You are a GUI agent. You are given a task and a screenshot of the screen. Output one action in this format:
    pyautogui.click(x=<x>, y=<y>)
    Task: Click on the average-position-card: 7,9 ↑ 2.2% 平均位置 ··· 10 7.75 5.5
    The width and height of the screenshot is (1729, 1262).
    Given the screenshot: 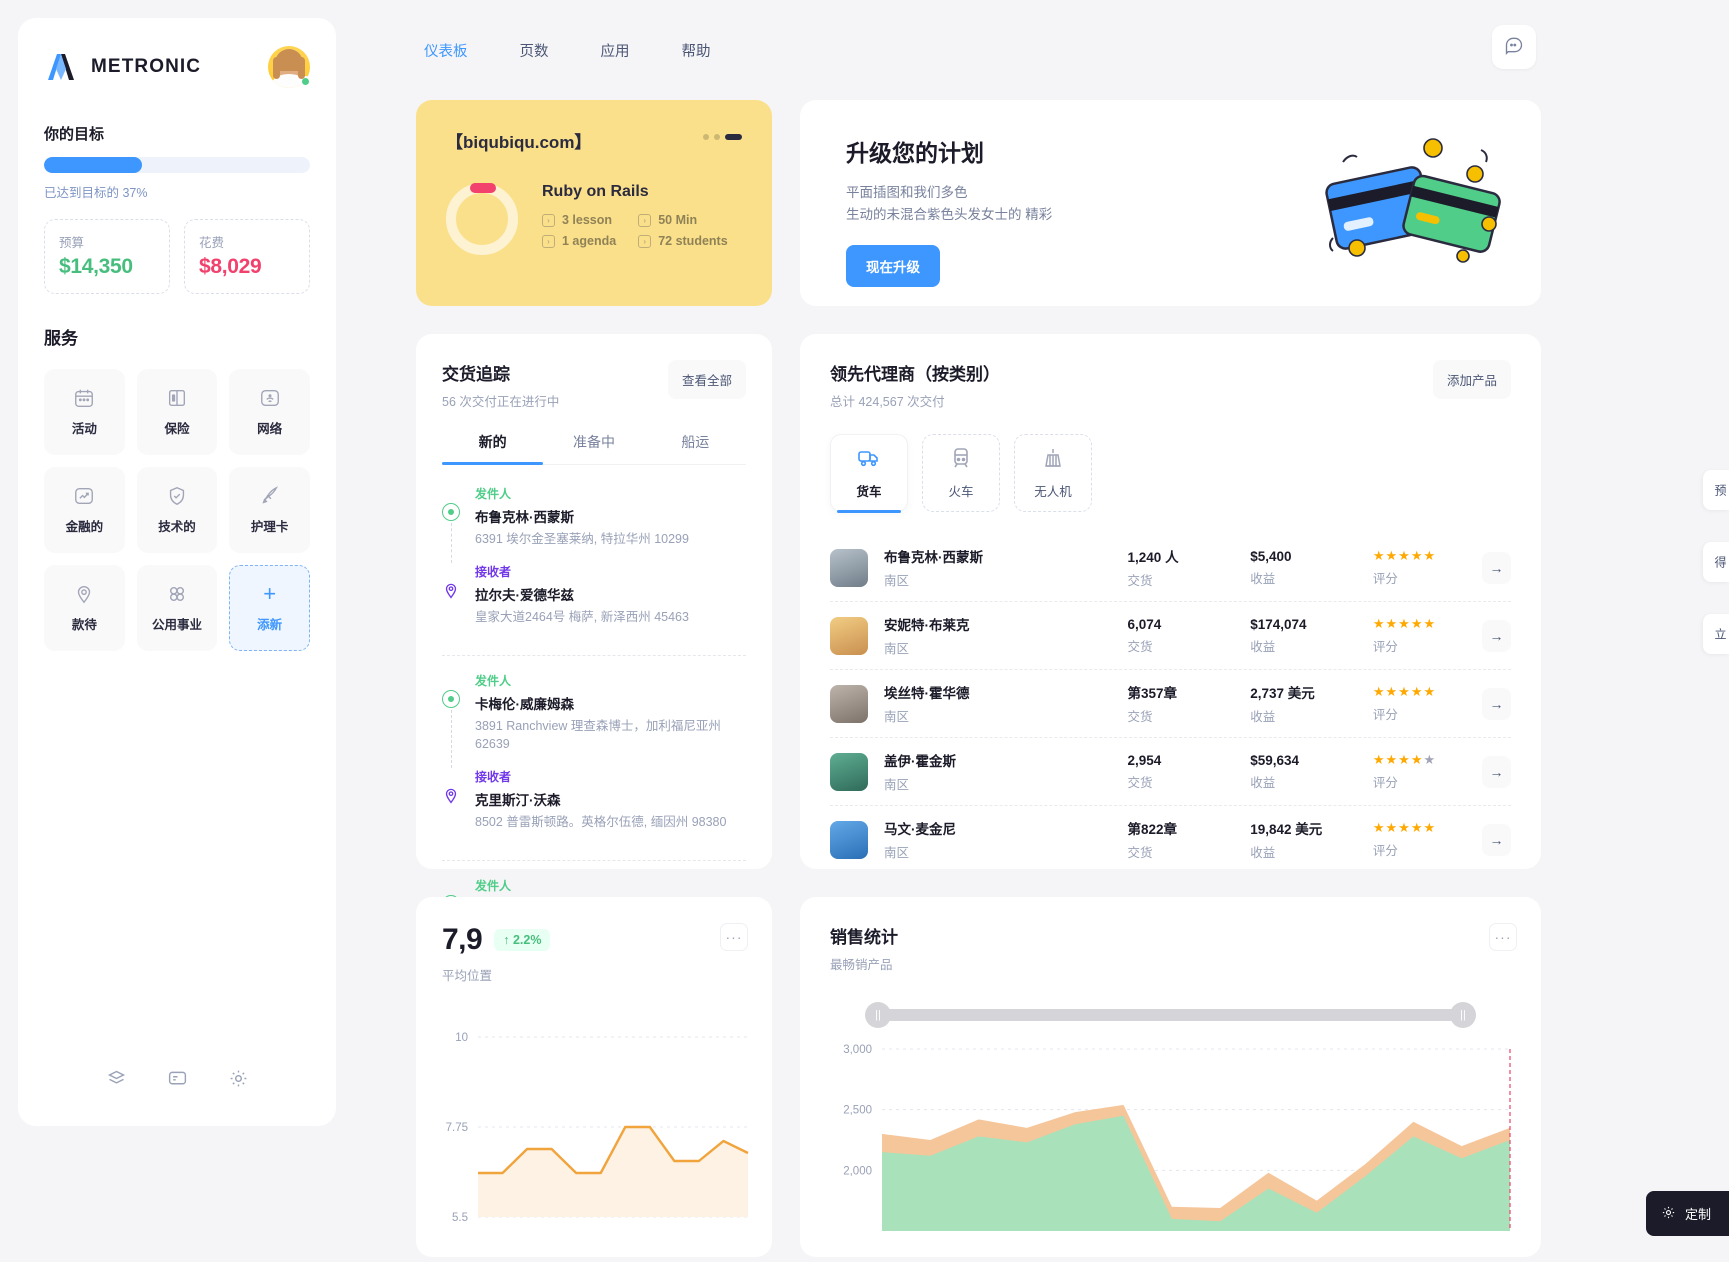 What is the action you would take?
    pyautogui.click(x=594, y=1077)
    